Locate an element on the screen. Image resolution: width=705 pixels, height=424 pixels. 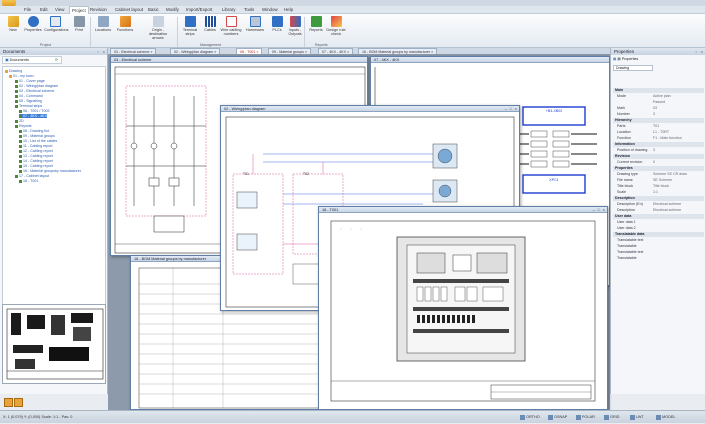
tree-item: 11 - Cabling report is located at coordinates (36, 146).